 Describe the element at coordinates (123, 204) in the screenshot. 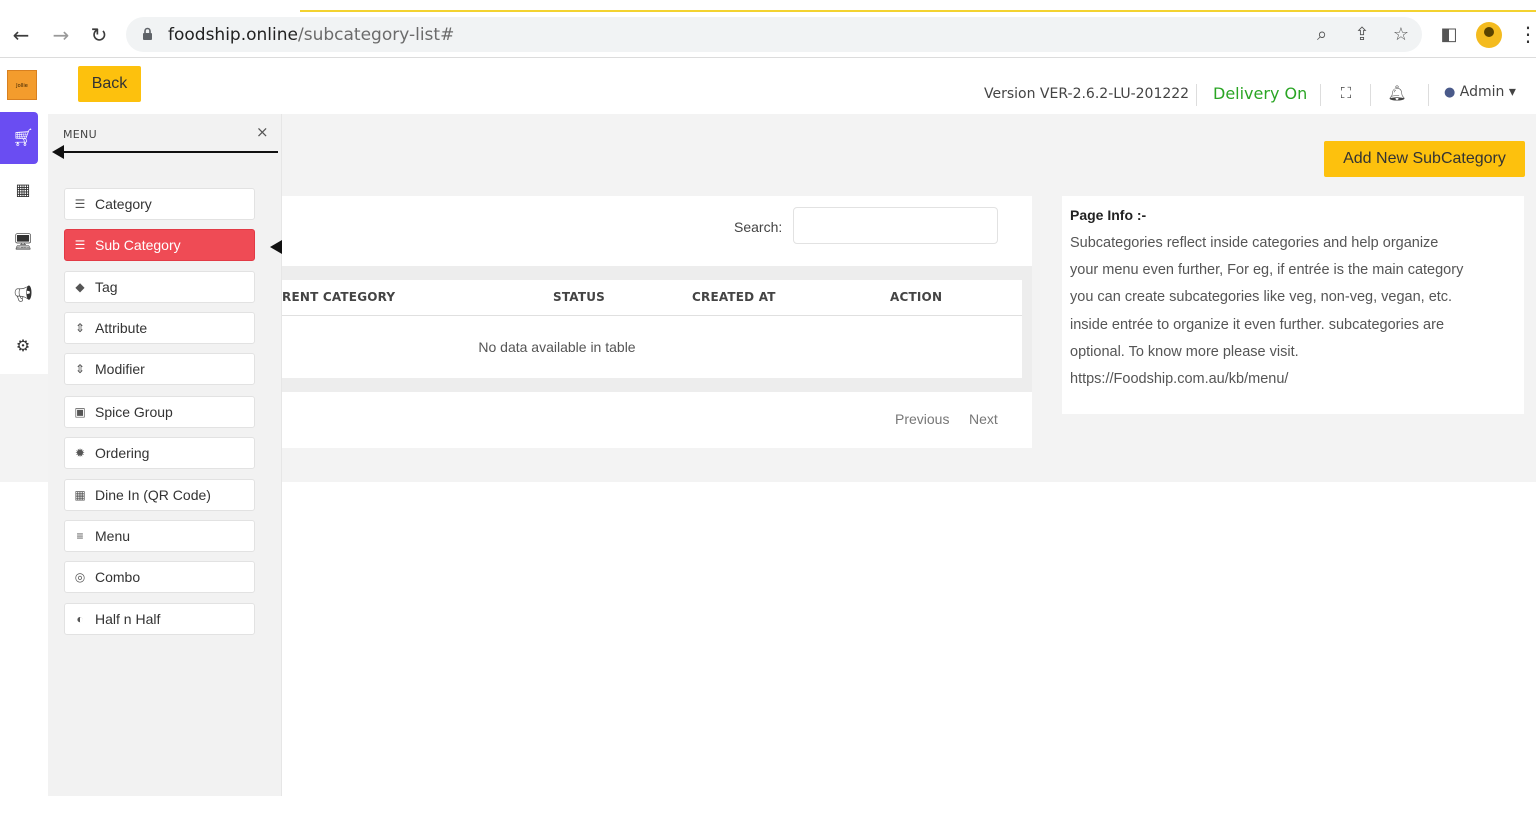

I see `menu-item-label: Category` at that location.